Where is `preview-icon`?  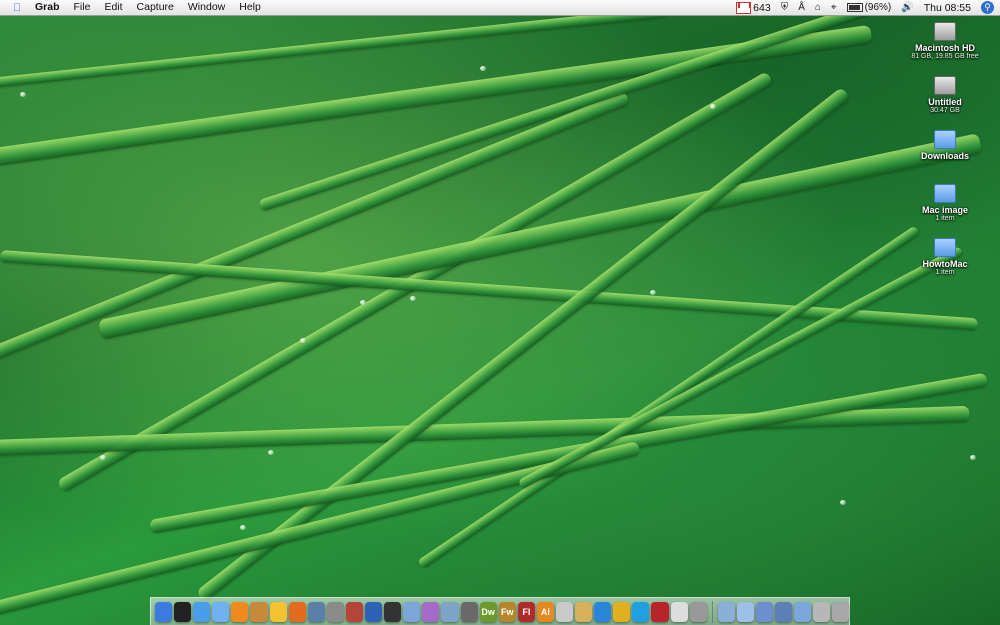
preview-icon is located at coordinates (412, 611).